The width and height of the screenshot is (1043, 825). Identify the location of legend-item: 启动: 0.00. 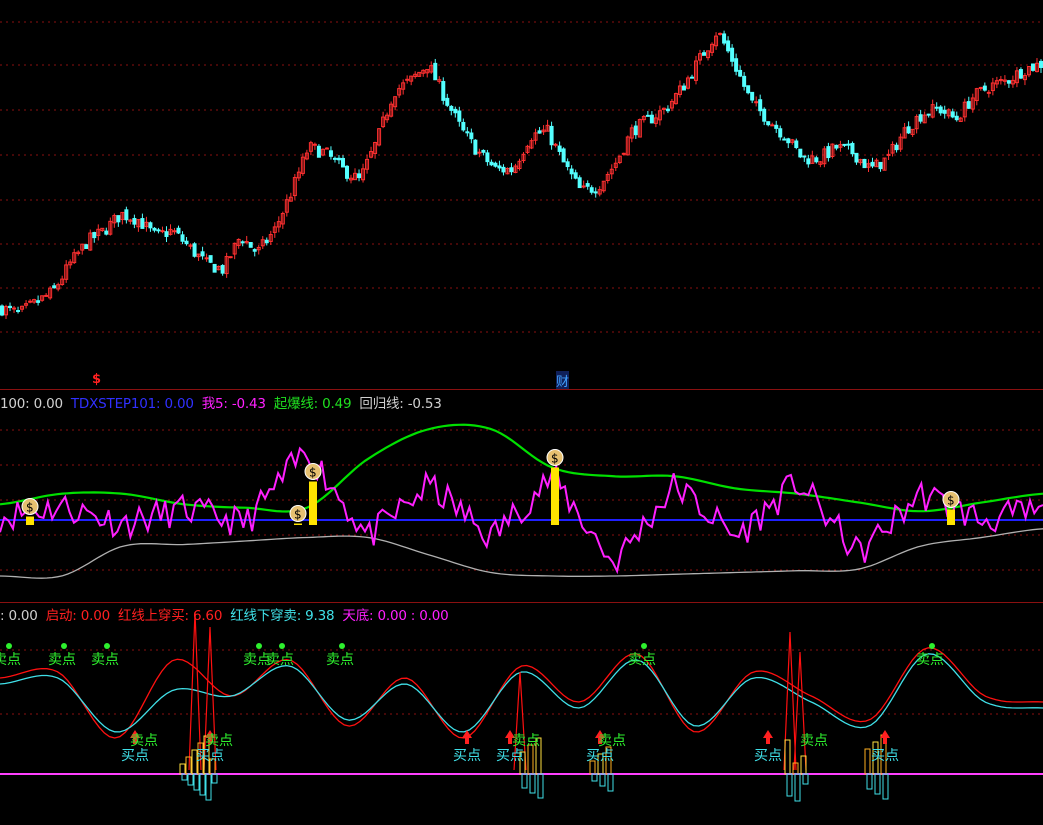
(78, 616).